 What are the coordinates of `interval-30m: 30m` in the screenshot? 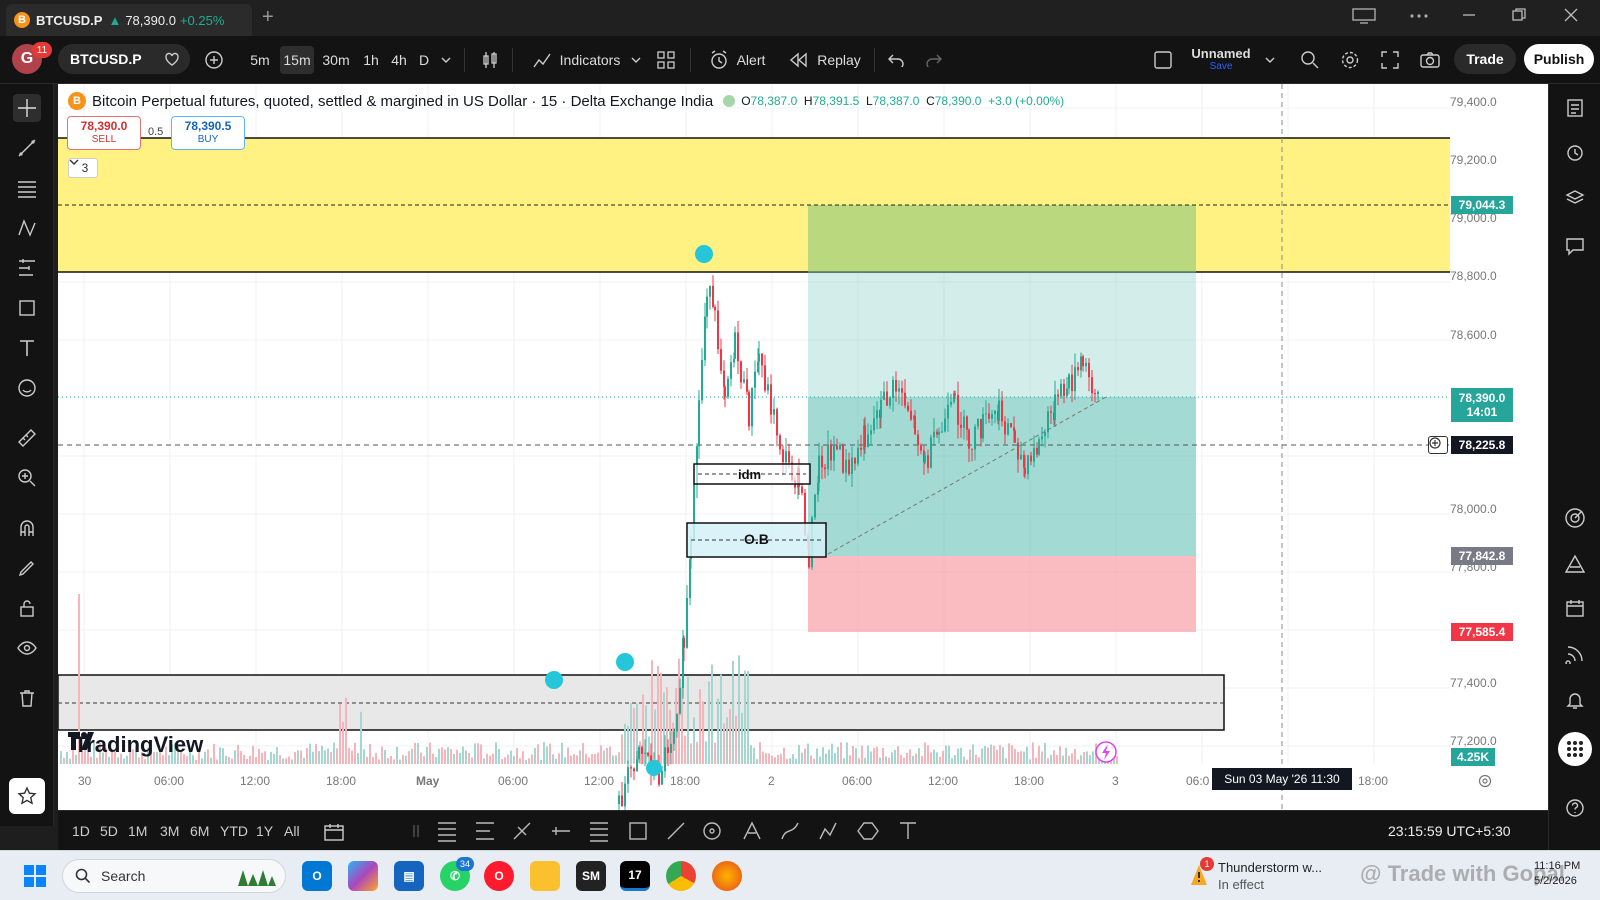 It's located at (336, 60).